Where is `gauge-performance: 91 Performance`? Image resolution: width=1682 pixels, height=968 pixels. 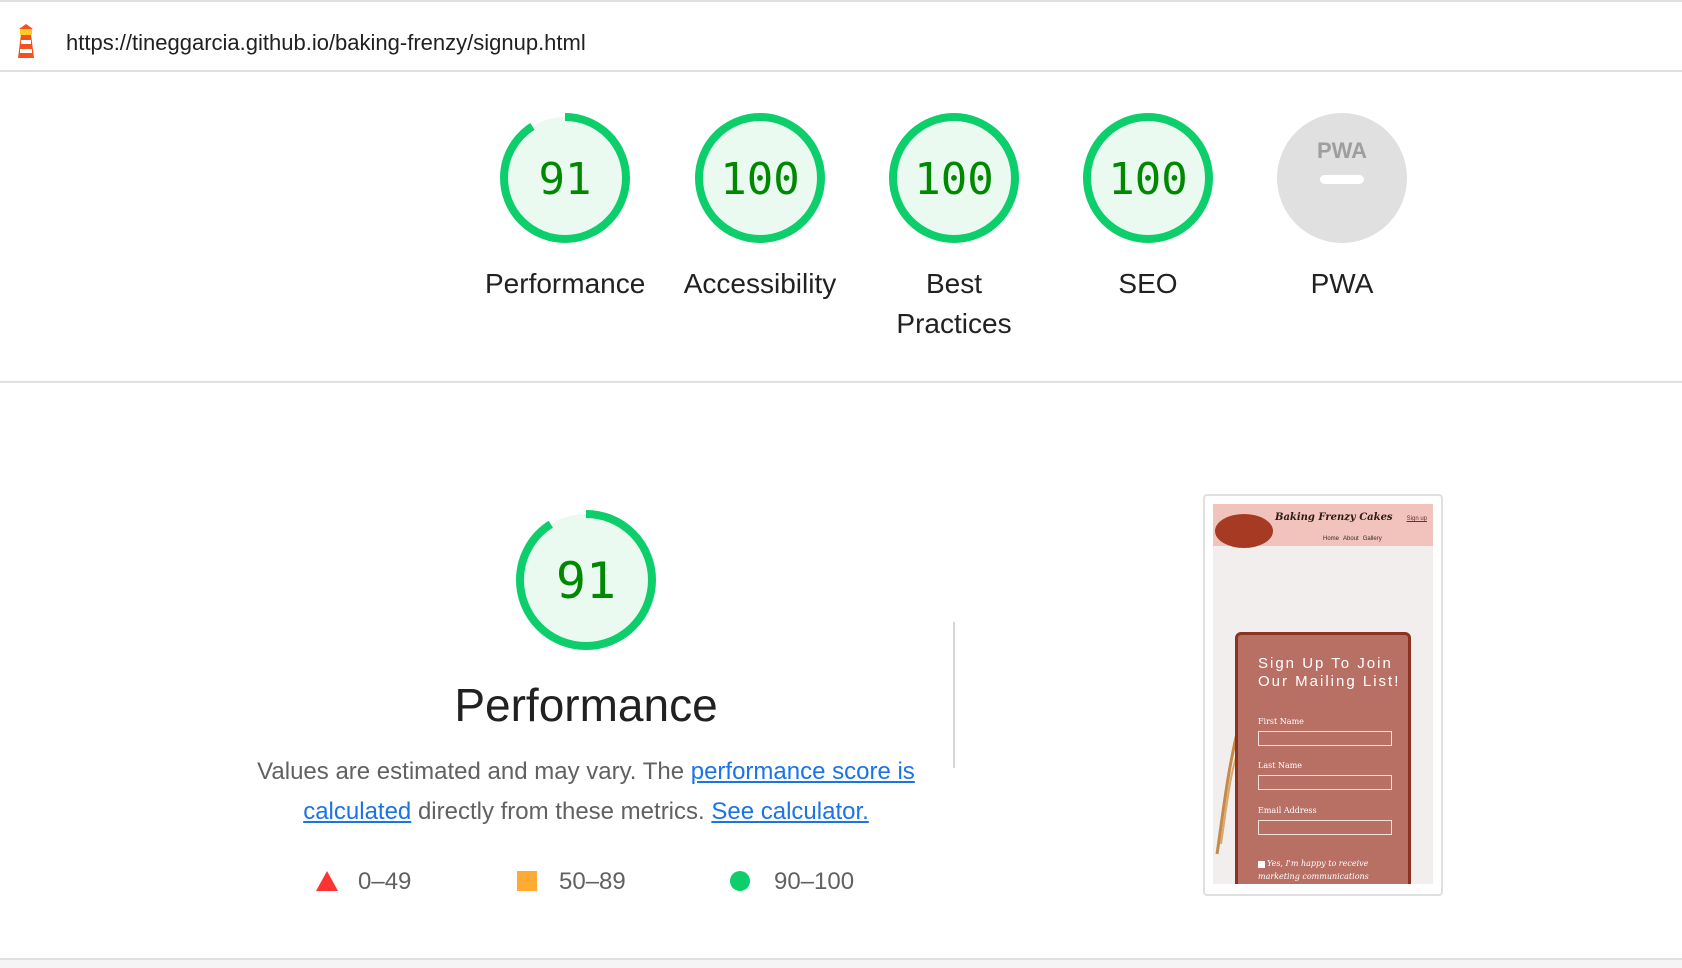 gauge-performance: 91 Performance is located at coordinates (565, 208).